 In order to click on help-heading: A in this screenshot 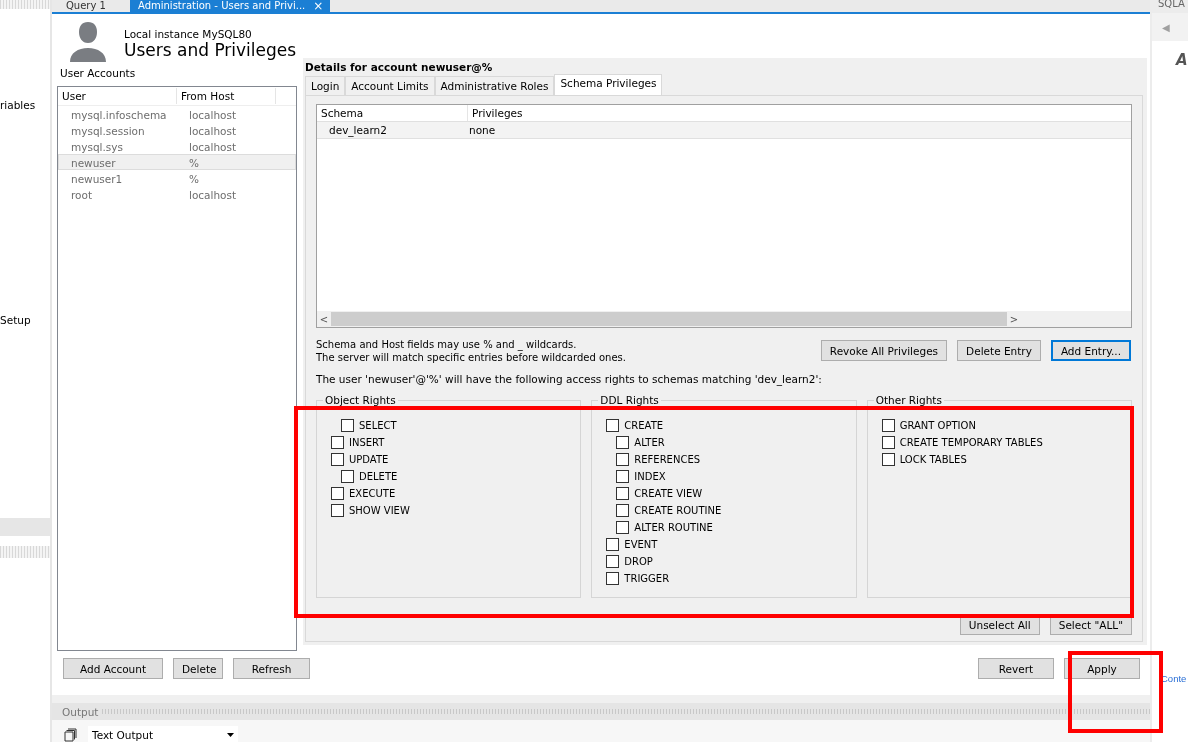, I will do `click(1181, 60)`.